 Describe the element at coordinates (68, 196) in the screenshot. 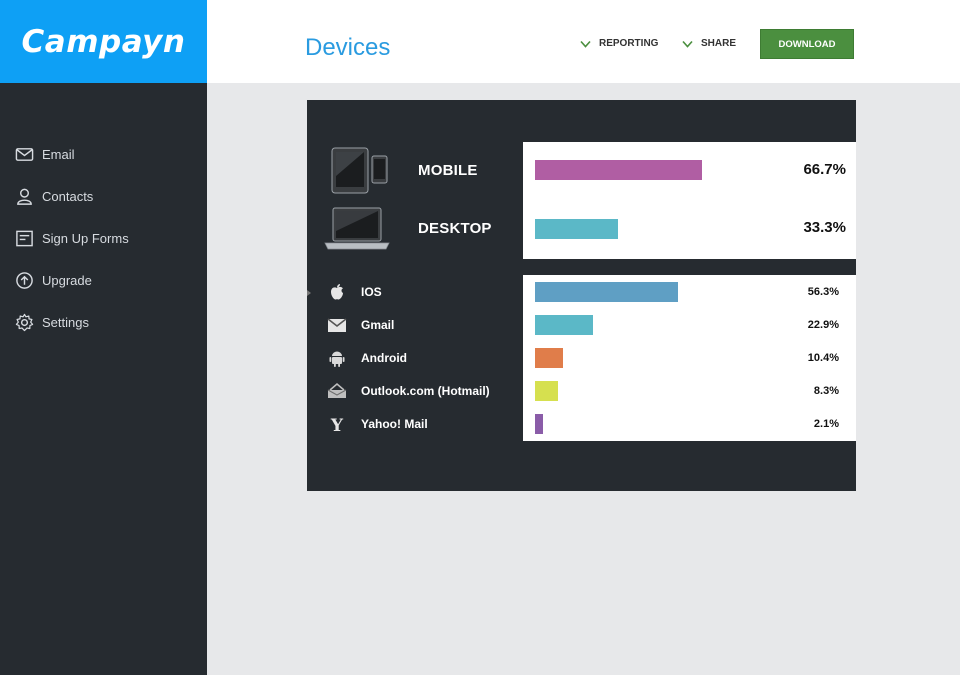

I see `sidebar-item-label: Contacts` at that location.